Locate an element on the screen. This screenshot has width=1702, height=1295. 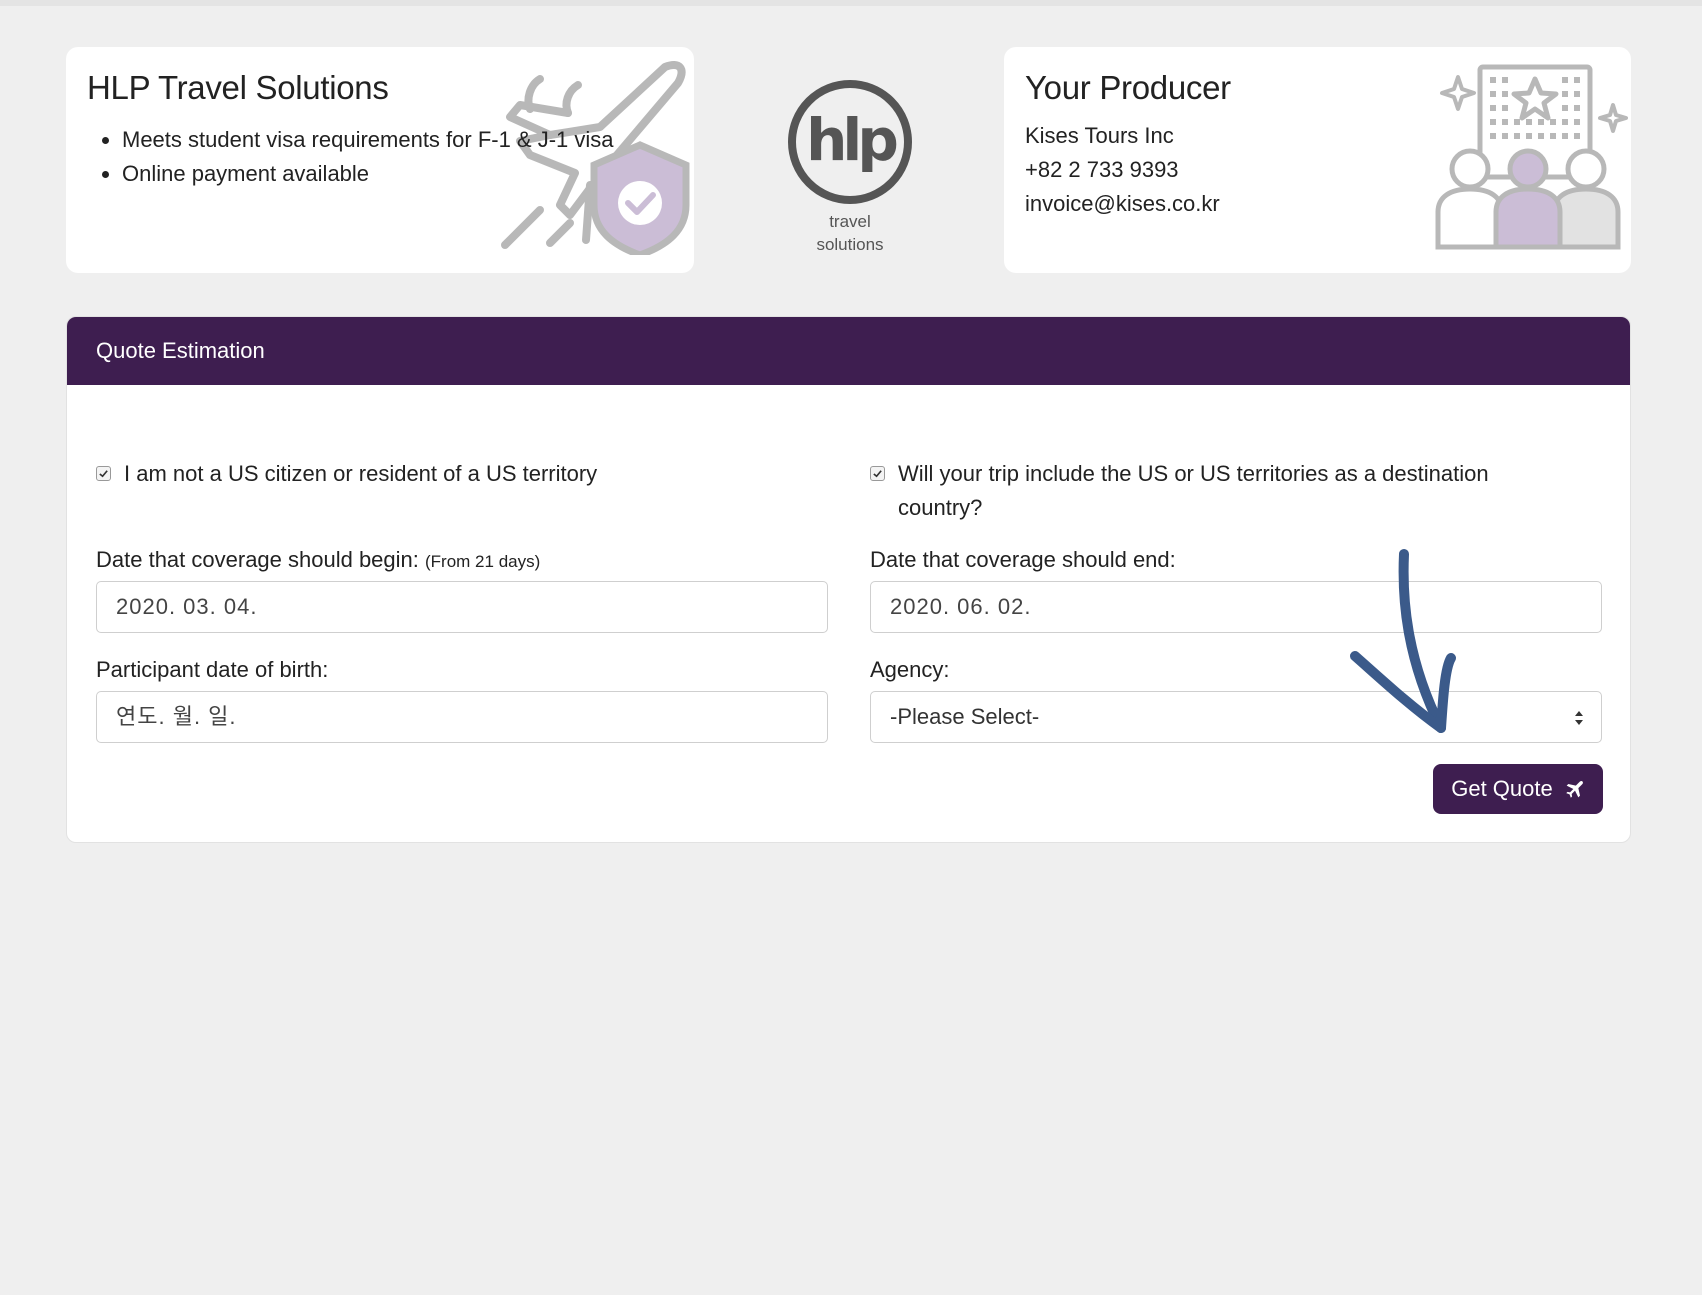
agency-select: -Please Select- is located at coordinates (1236, 717).